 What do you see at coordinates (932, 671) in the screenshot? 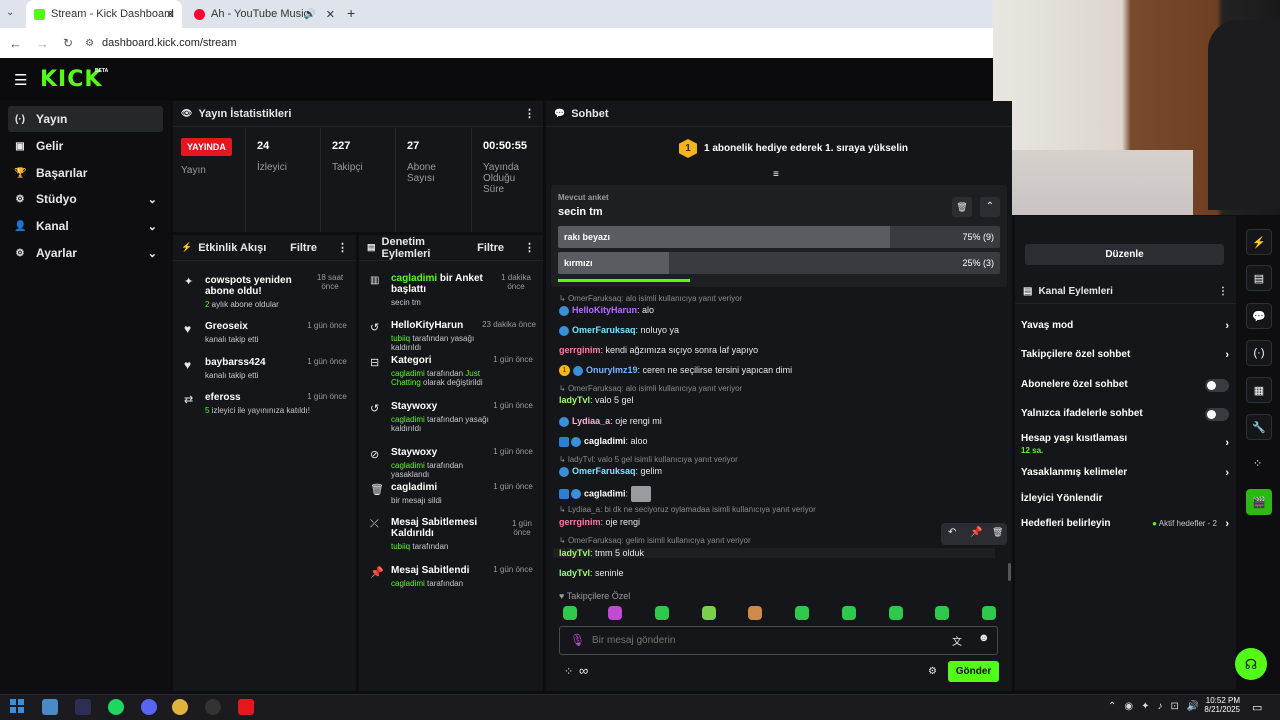
I see `chat-settings-icon: ⚙` at bounding box center [932, 671].